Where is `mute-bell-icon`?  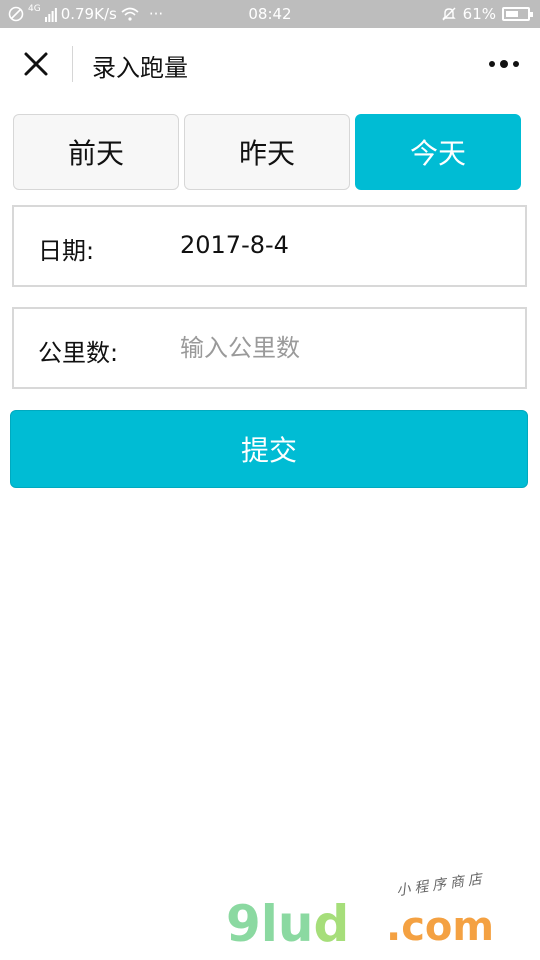
mute-bell-icon is located at coordinates (448, 14).